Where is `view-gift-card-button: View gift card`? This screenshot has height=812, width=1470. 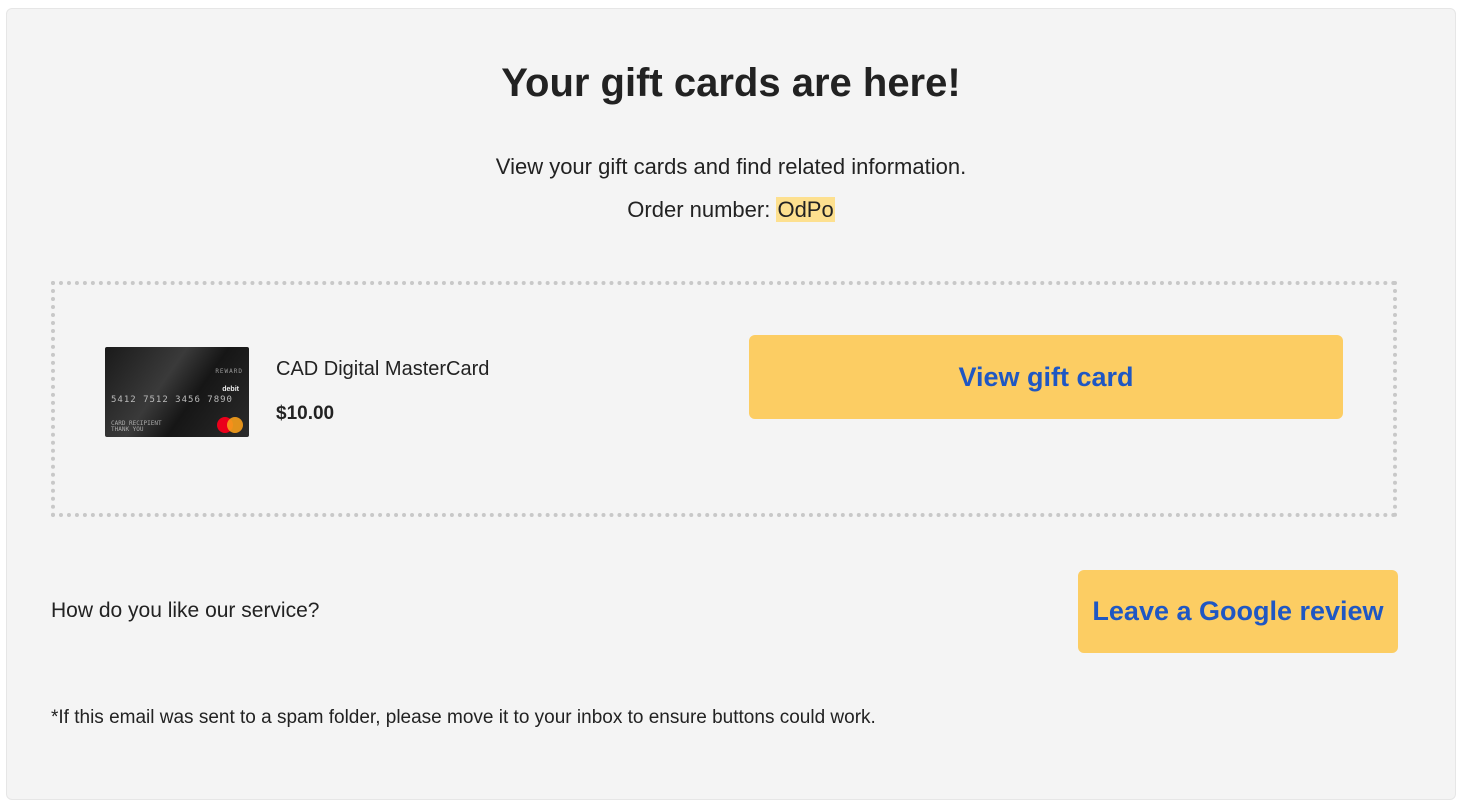
view-gift-card-button: View gift card is located at coordinates (1046, 377).